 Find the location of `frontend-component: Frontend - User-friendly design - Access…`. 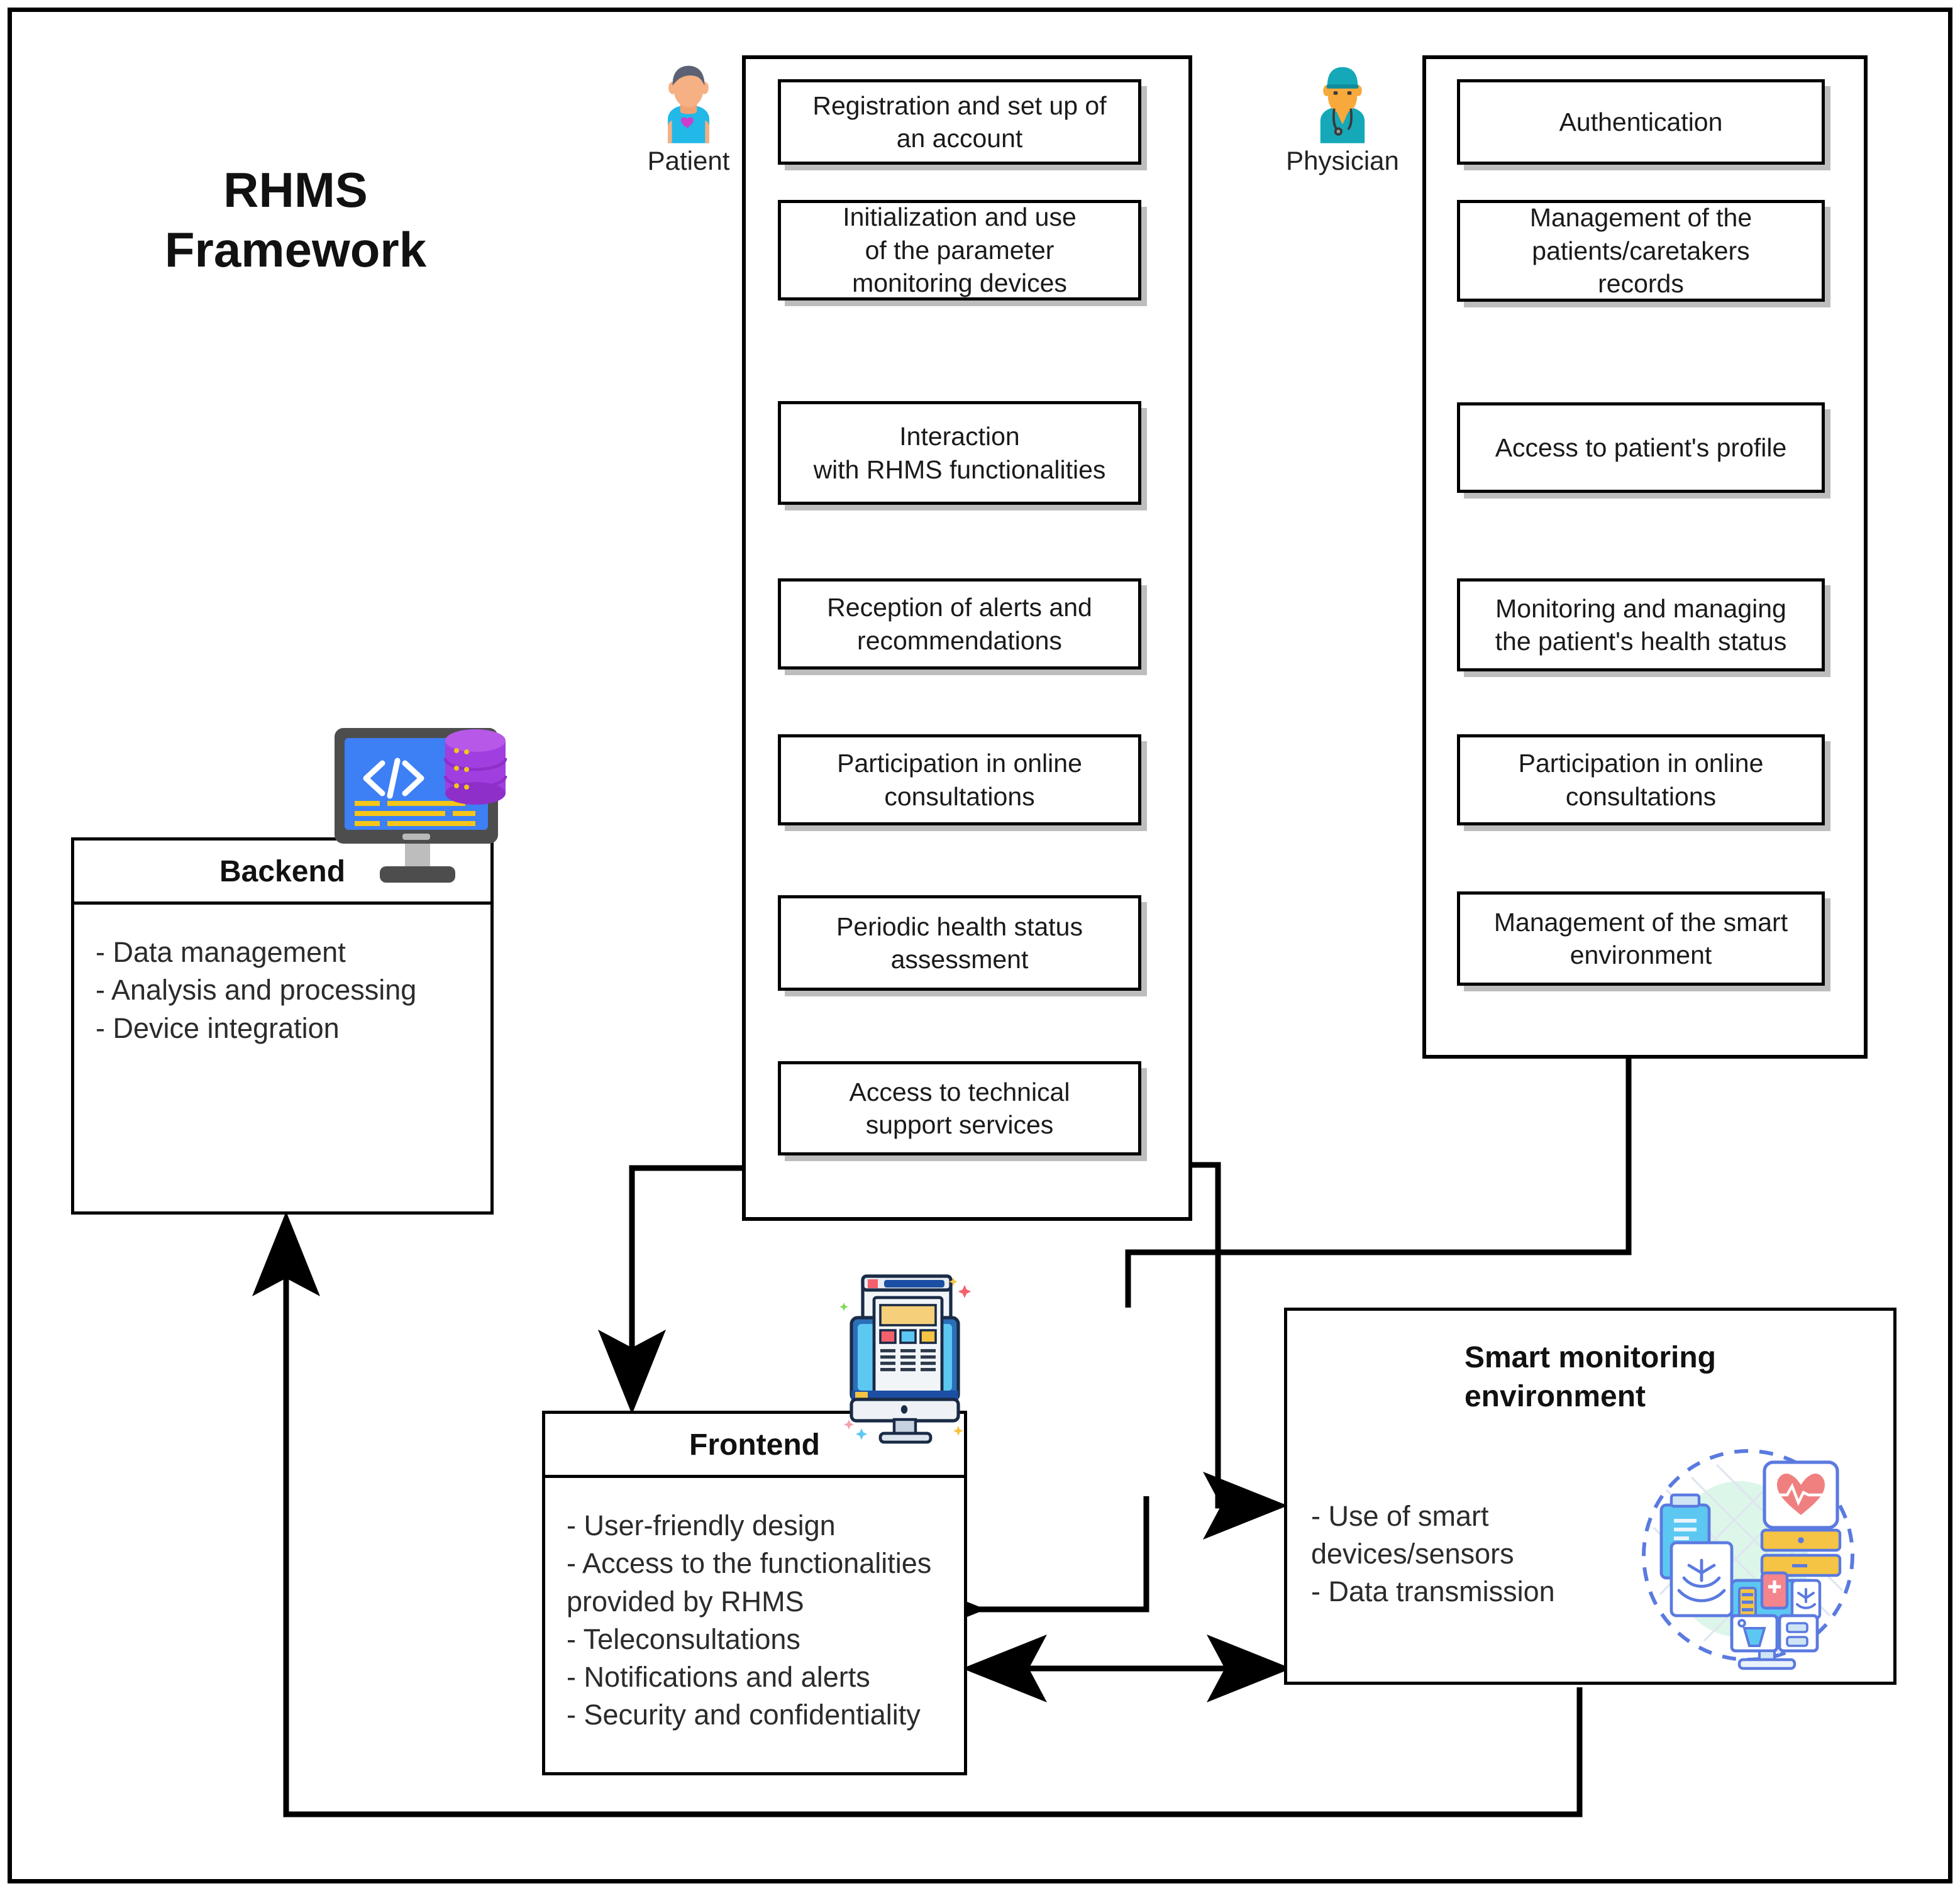

frontend-component: Frontend - User-friendly design - Access… is located at coordinates (754, 1593).